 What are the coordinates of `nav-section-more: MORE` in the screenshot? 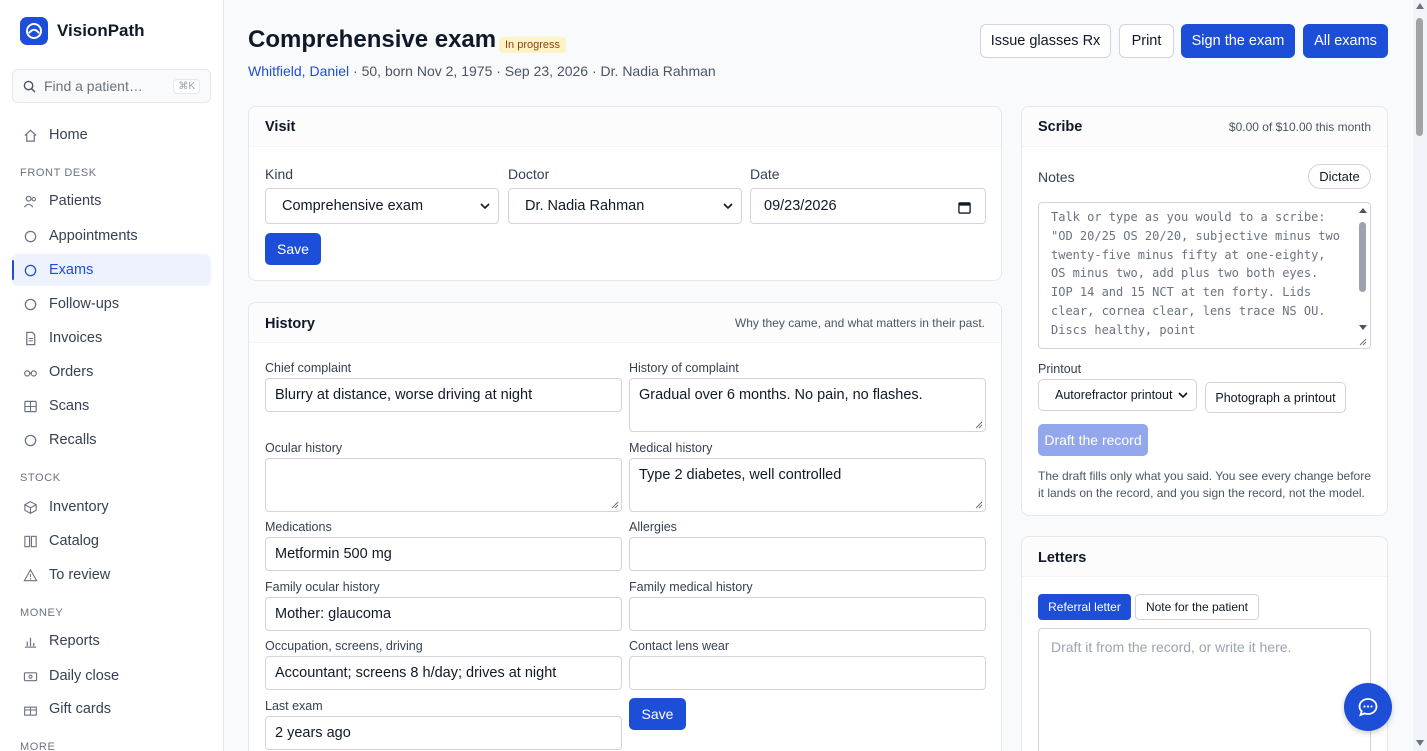 It's located at (38, 746).